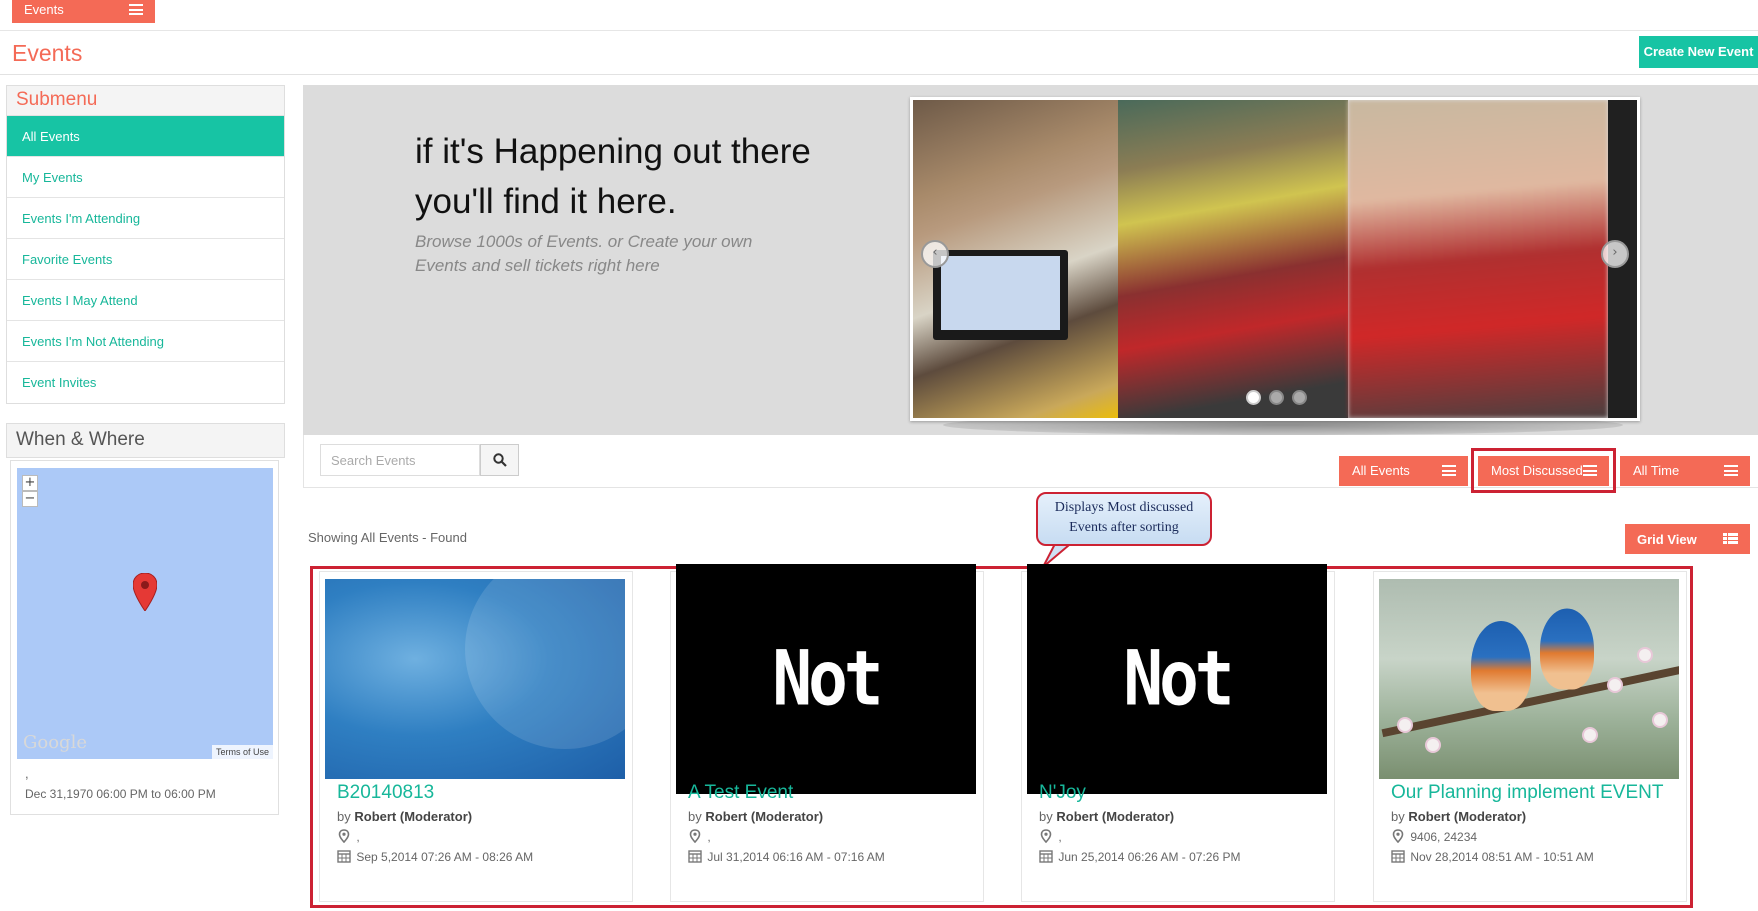 The image size is (1758, 911). What do you see at coordinates (1139, 856) in the screenshot?
I see `event-date: Jun 25,2014 06:26 AM - 07:26 PM` at bounding box center [1139, 856].